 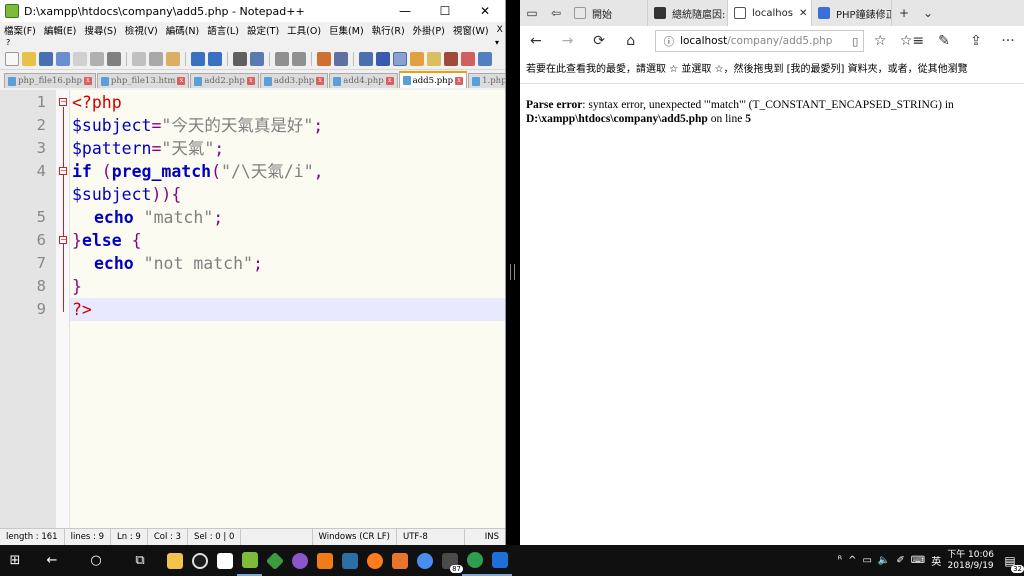 What do you see at coordinates (50, 80) in the screenshot?
I see `tab-php-file16: php_file16.php x` at bounding box center [50, 80].